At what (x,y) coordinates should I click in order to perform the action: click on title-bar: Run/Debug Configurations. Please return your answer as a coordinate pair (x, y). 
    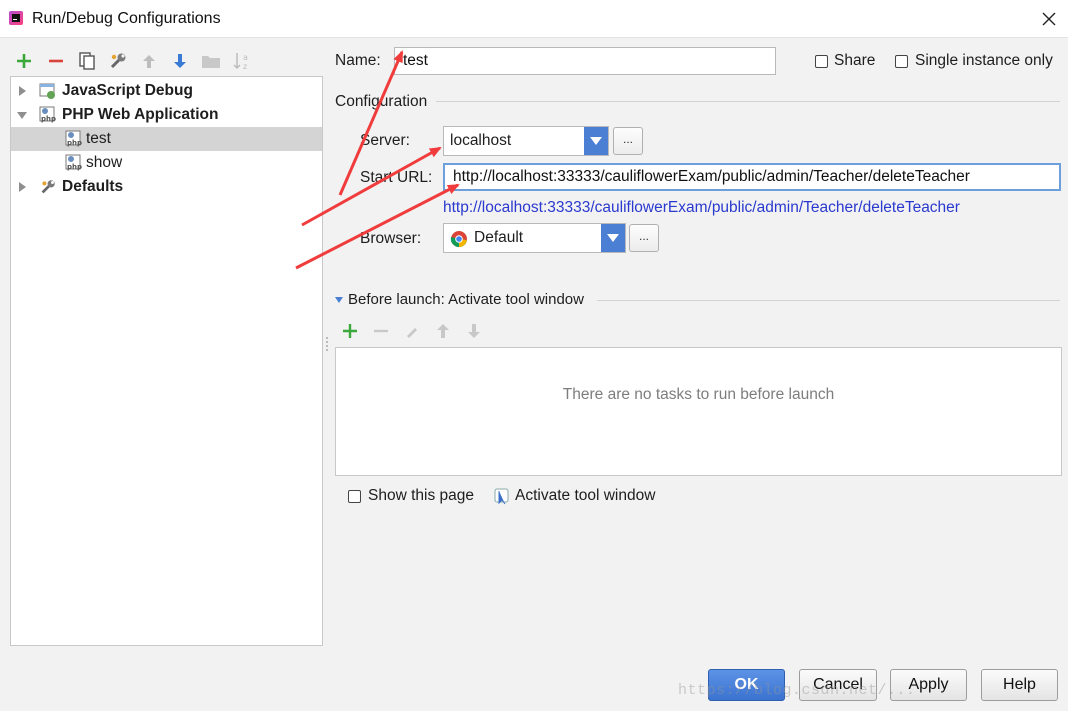
    Looking at the image, I should click on (534, 19).